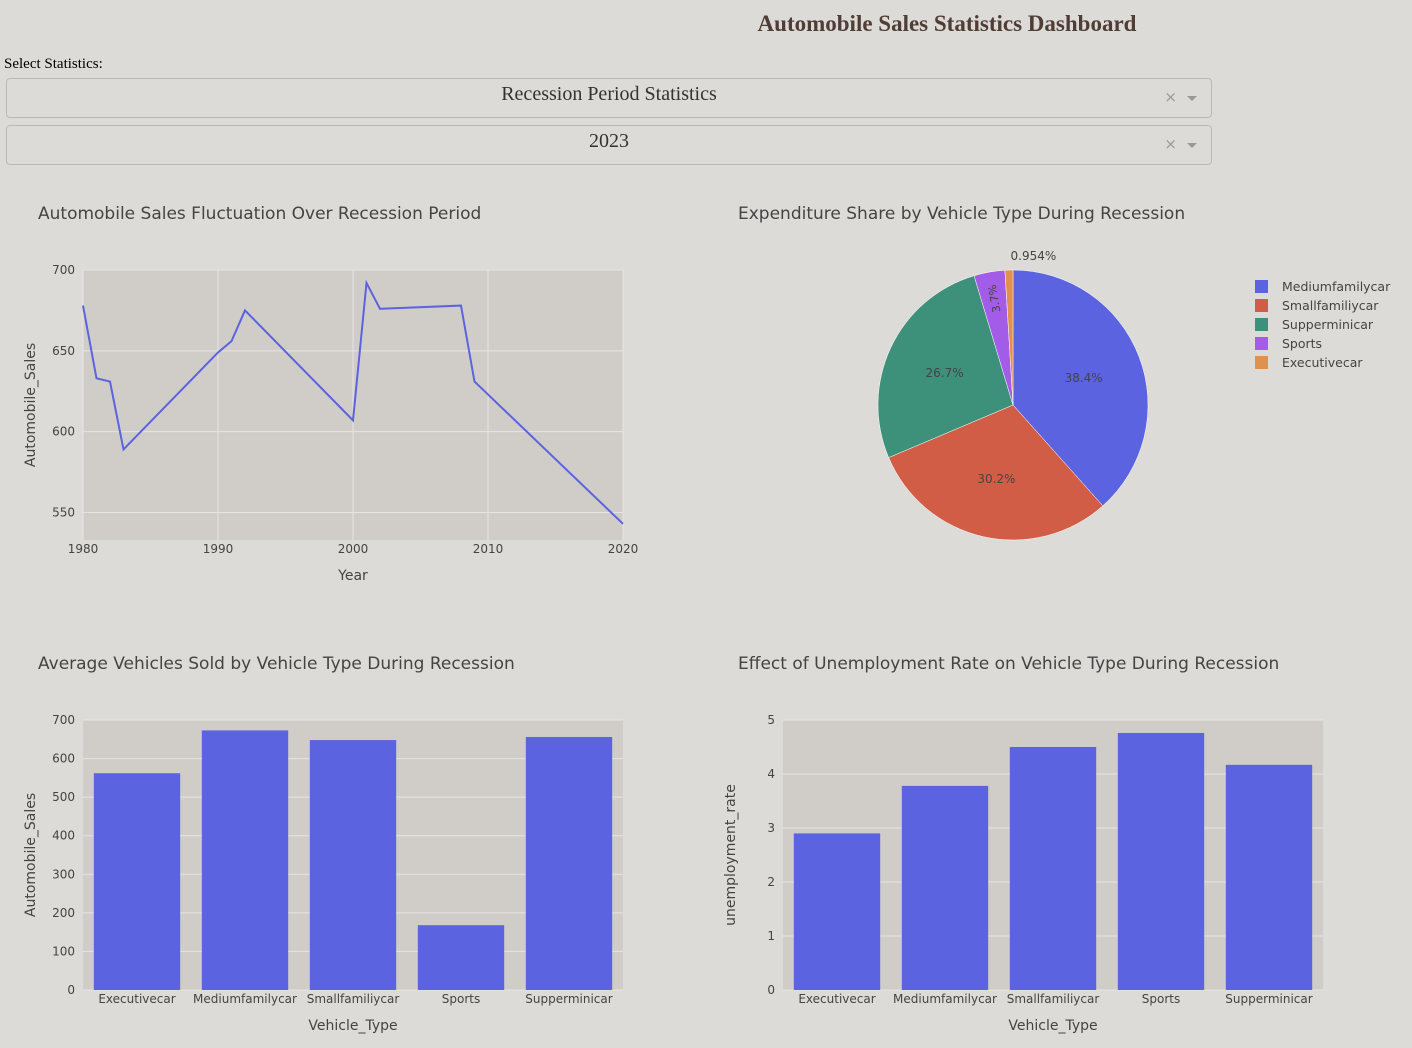  I want to click on legend-label: Sports, so click(1302, 343).